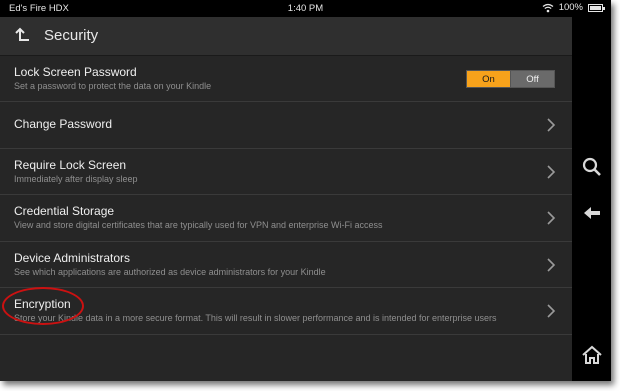  What do you see at coordinates (22, 36) in the screenshot?
I see `back-arrow-icon` at bounding box center [22, 36].